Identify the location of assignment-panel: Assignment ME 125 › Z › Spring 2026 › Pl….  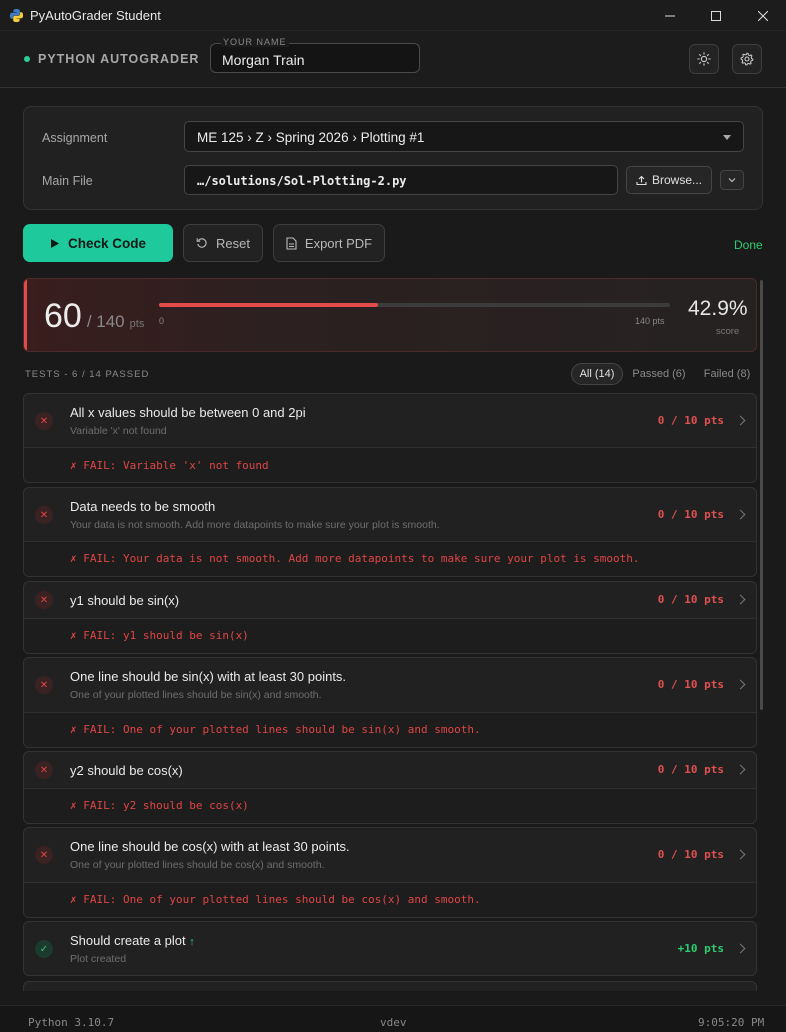
(393, 158).